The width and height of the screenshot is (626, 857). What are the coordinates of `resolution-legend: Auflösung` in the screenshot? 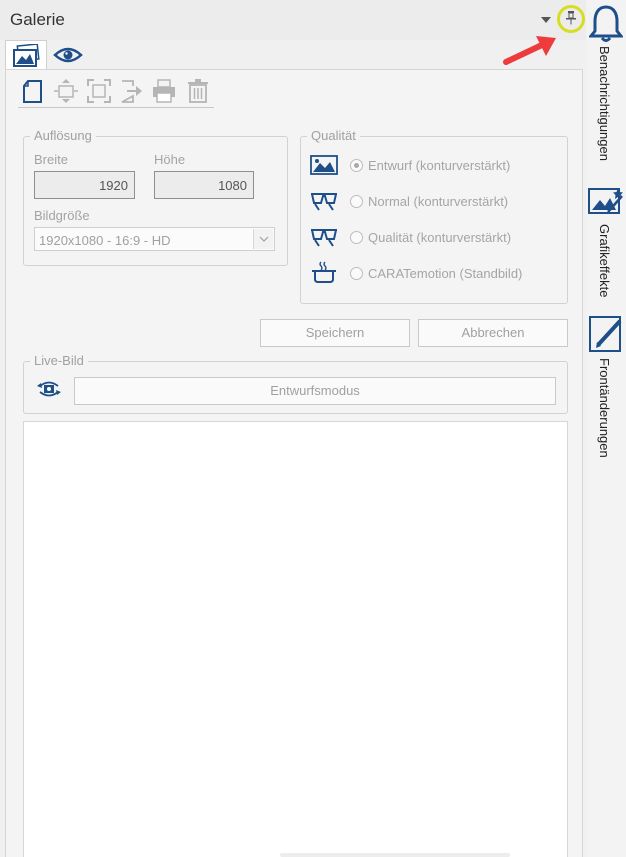 It's located at (63, 135).